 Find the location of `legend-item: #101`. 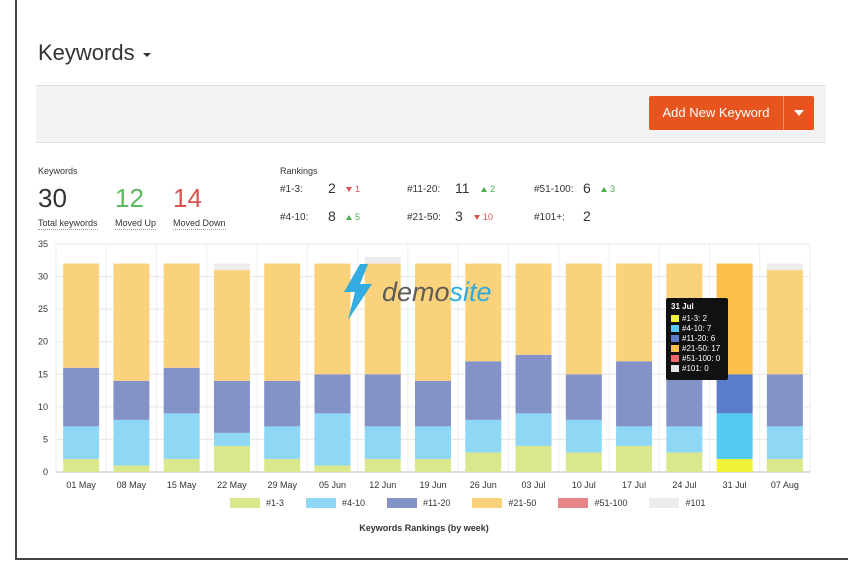

legend-item: #101 is located at coordinates (677, 503).